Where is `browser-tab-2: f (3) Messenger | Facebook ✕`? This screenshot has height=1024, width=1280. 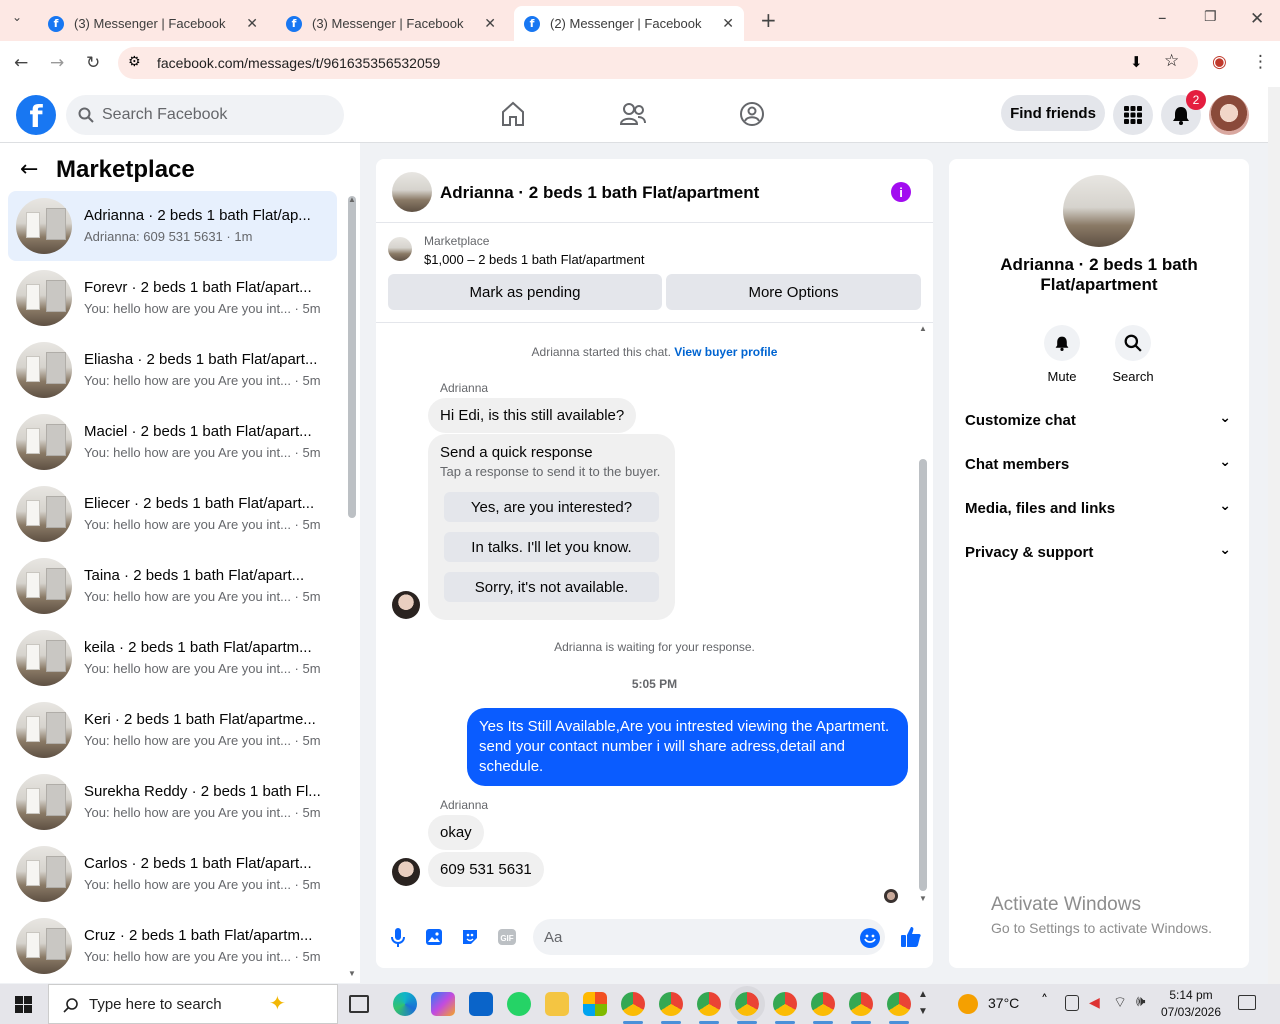
browser-tab-2: f (3) Messenger | Facebook ✕ is located at coordinates (391, 23).